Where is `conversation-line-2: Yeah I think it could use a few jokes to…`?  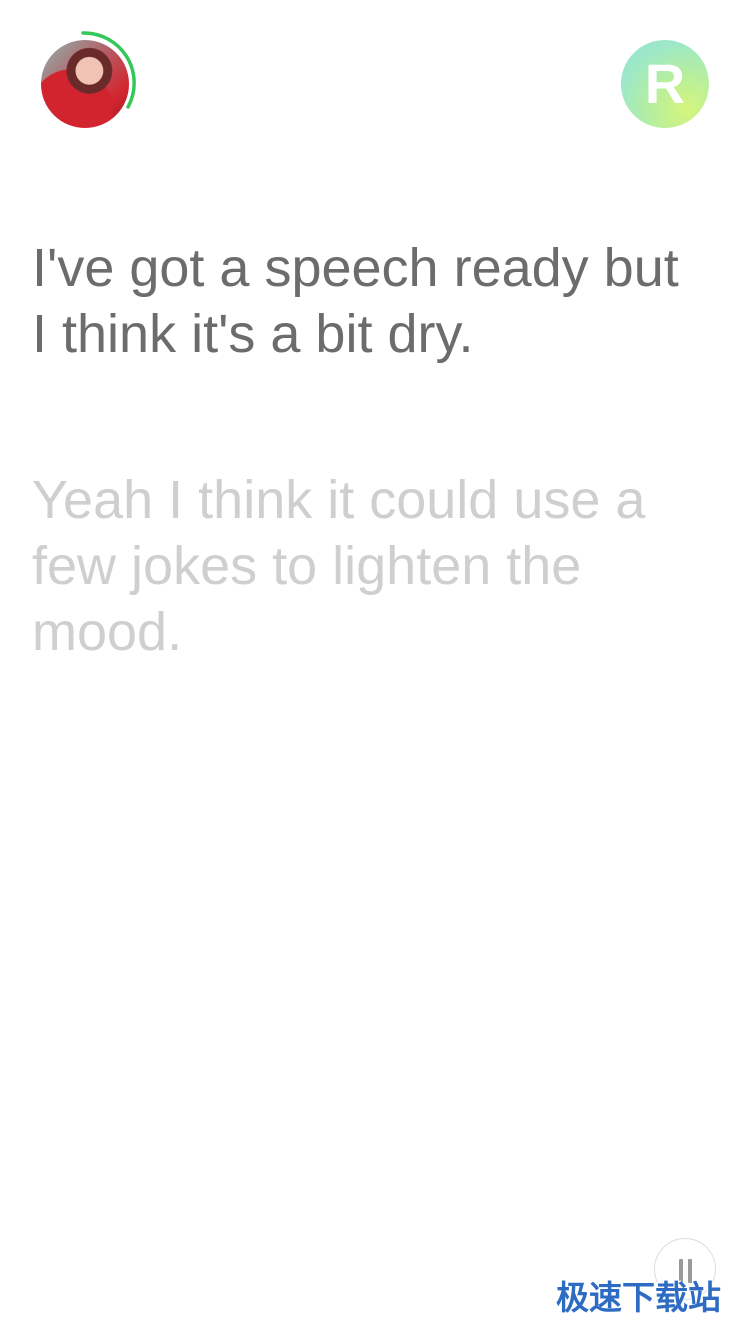
conversation-line-2: Yeah I think it could use a few jokes to… is located at coordinates (339, 566).